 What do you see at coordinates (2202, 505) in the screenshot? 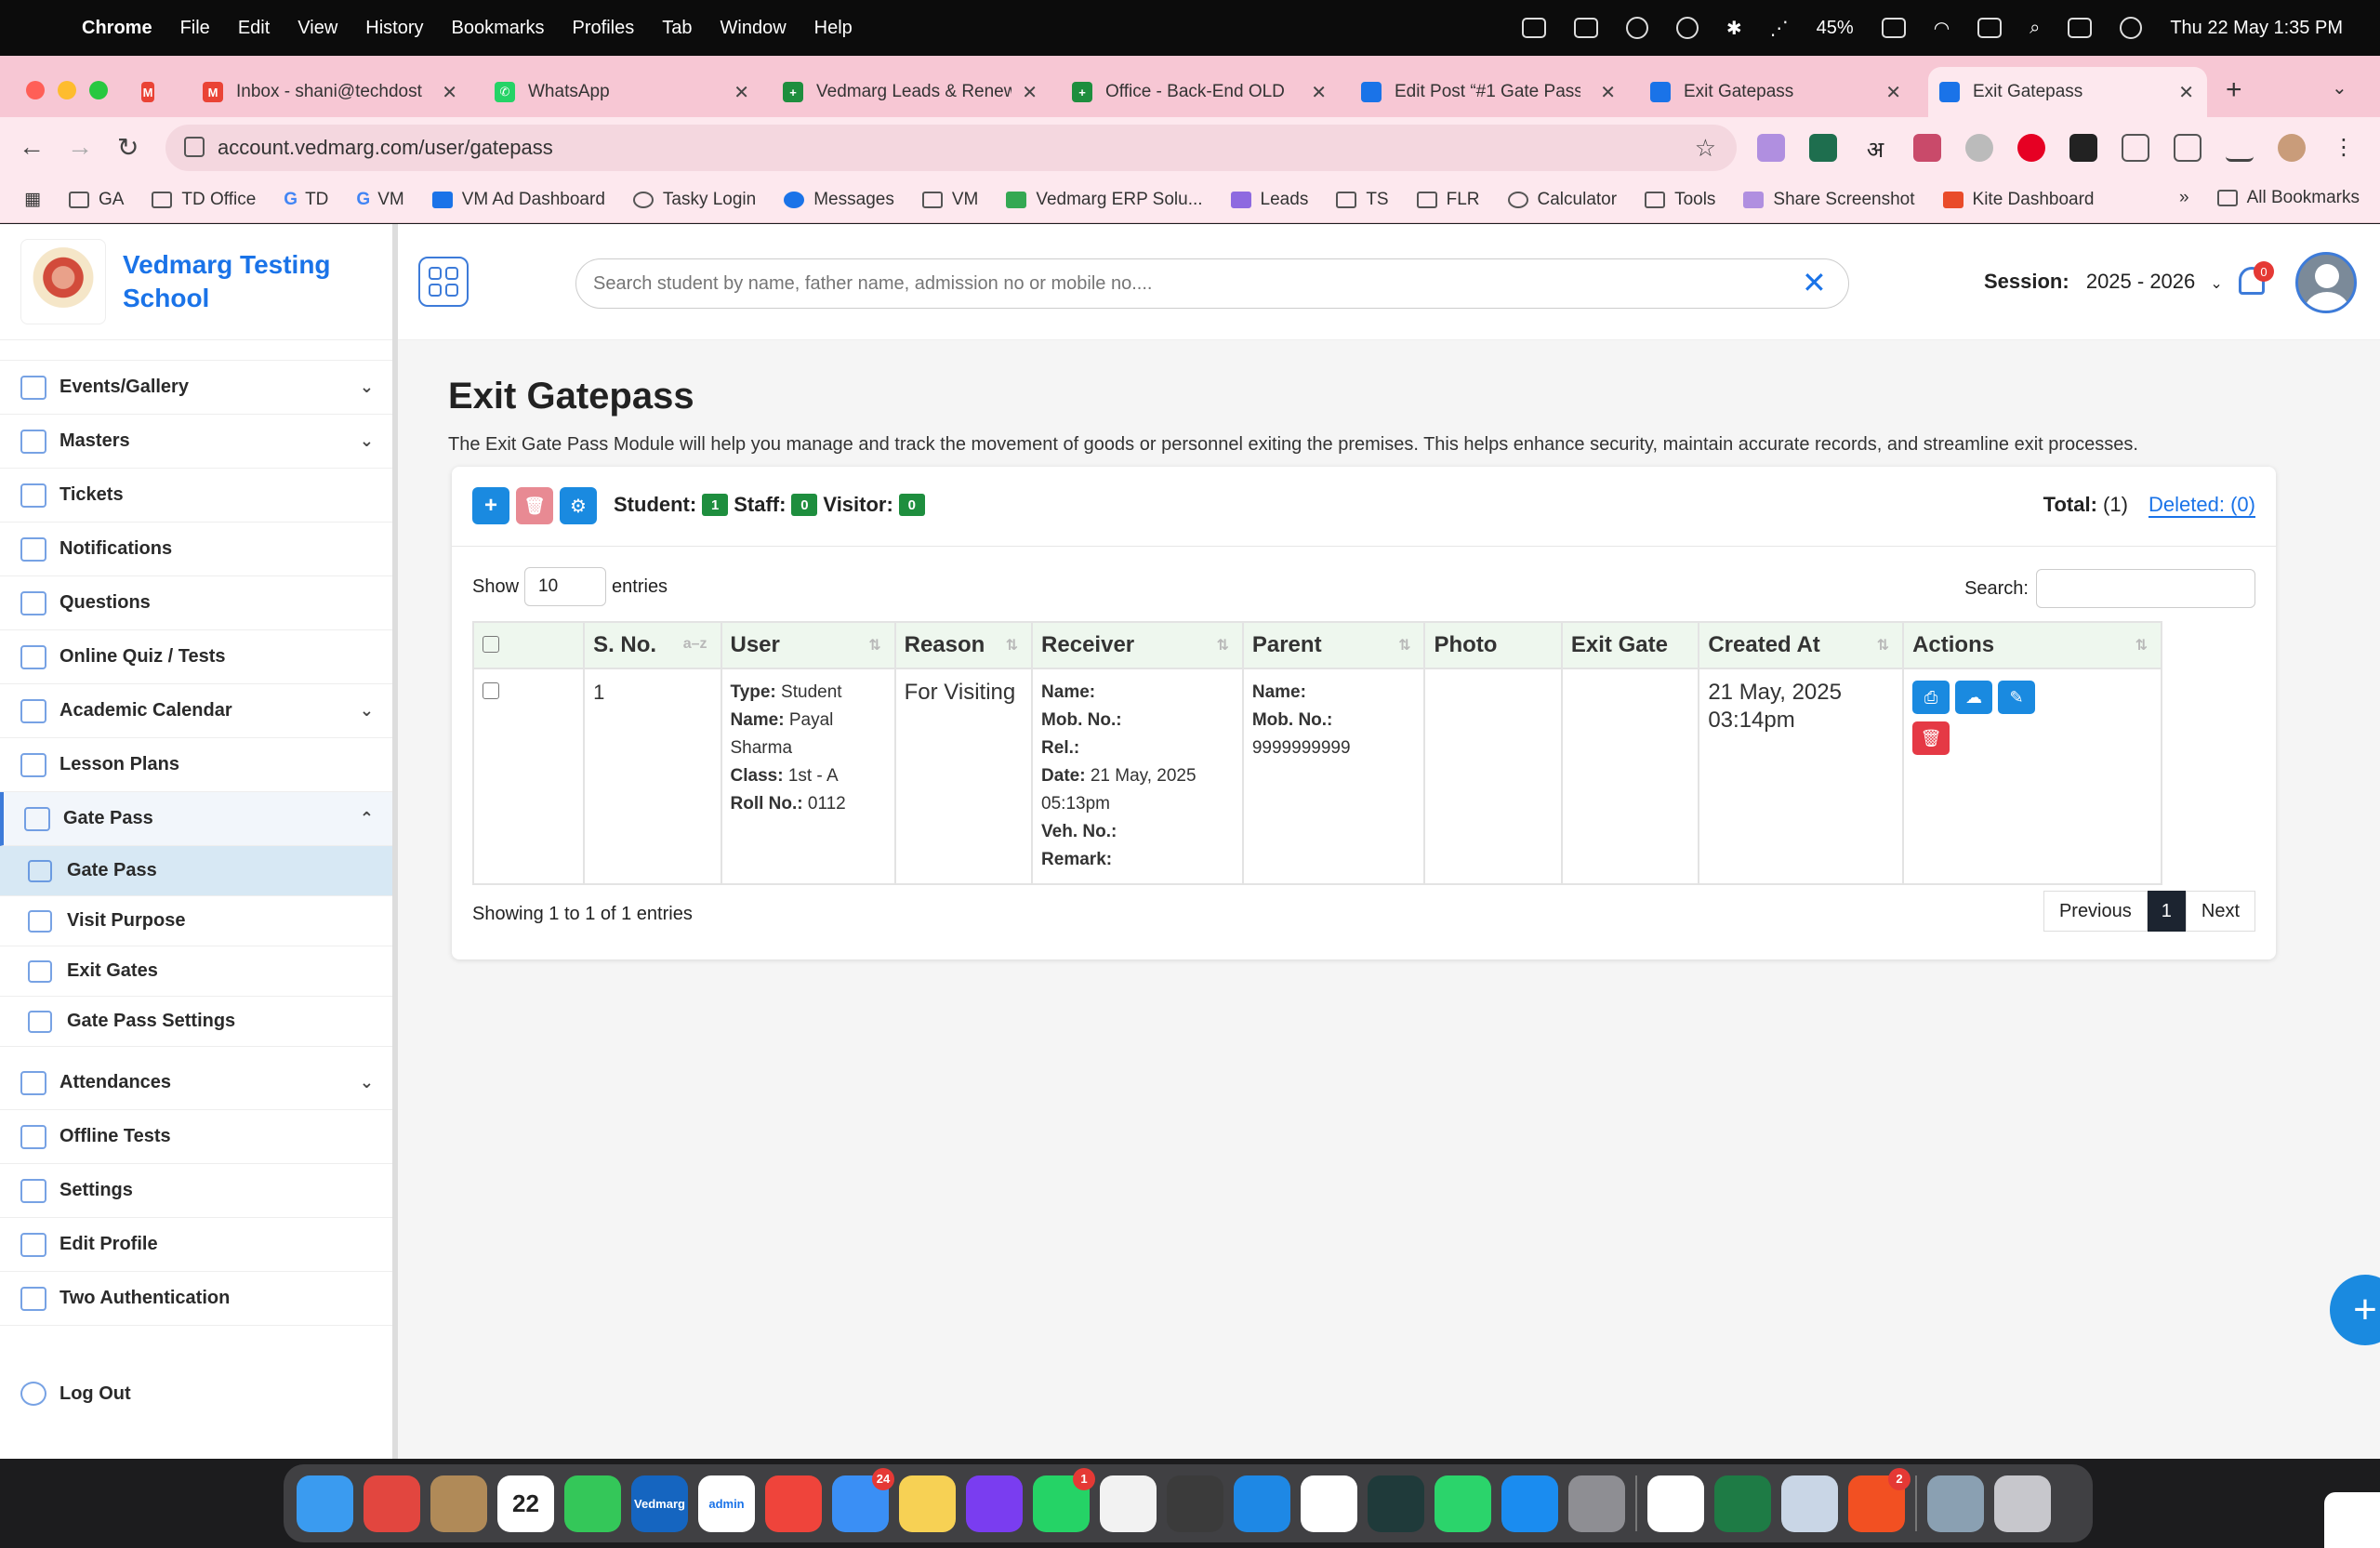
I see `deleted-link: Deleted: (0)` at bounding box center [2202, 505].